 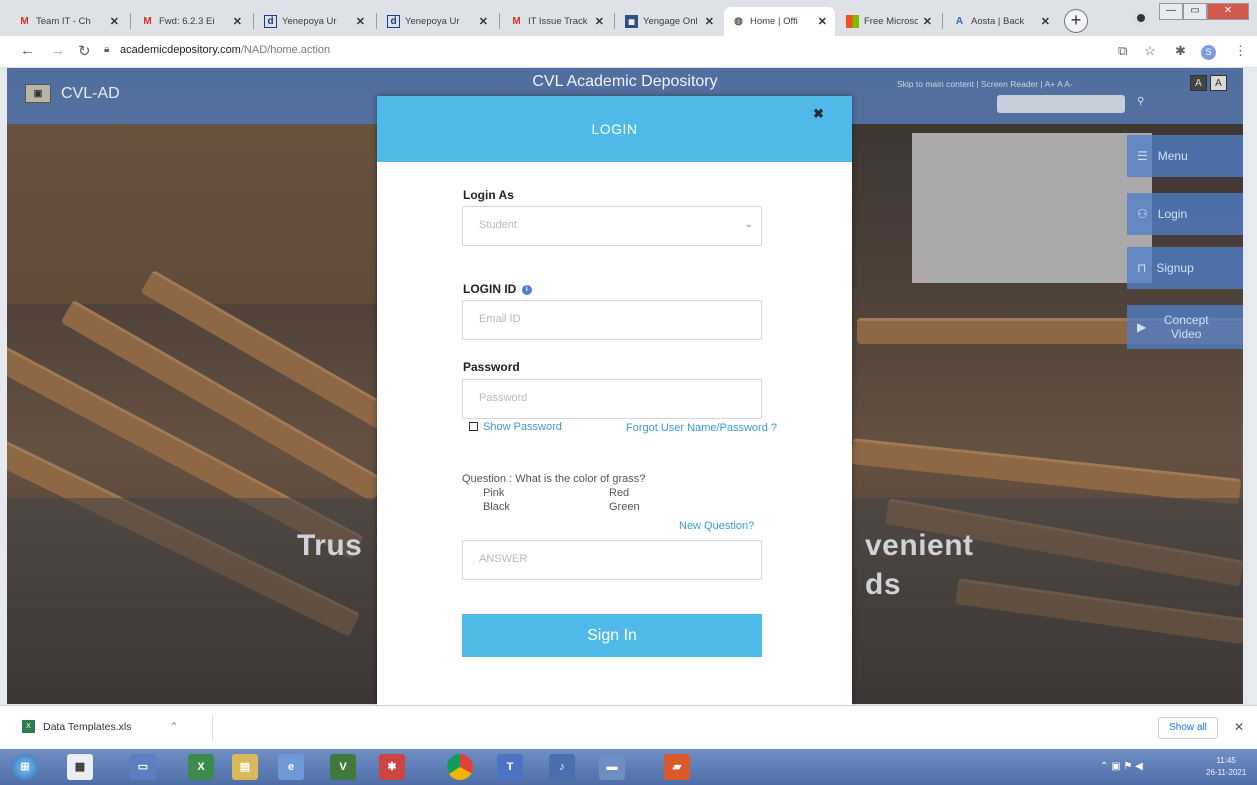 What do you see at coordinates (852, 21) in the screenshot?
I see `microsoft-icon` at bounding box center [852, 21].